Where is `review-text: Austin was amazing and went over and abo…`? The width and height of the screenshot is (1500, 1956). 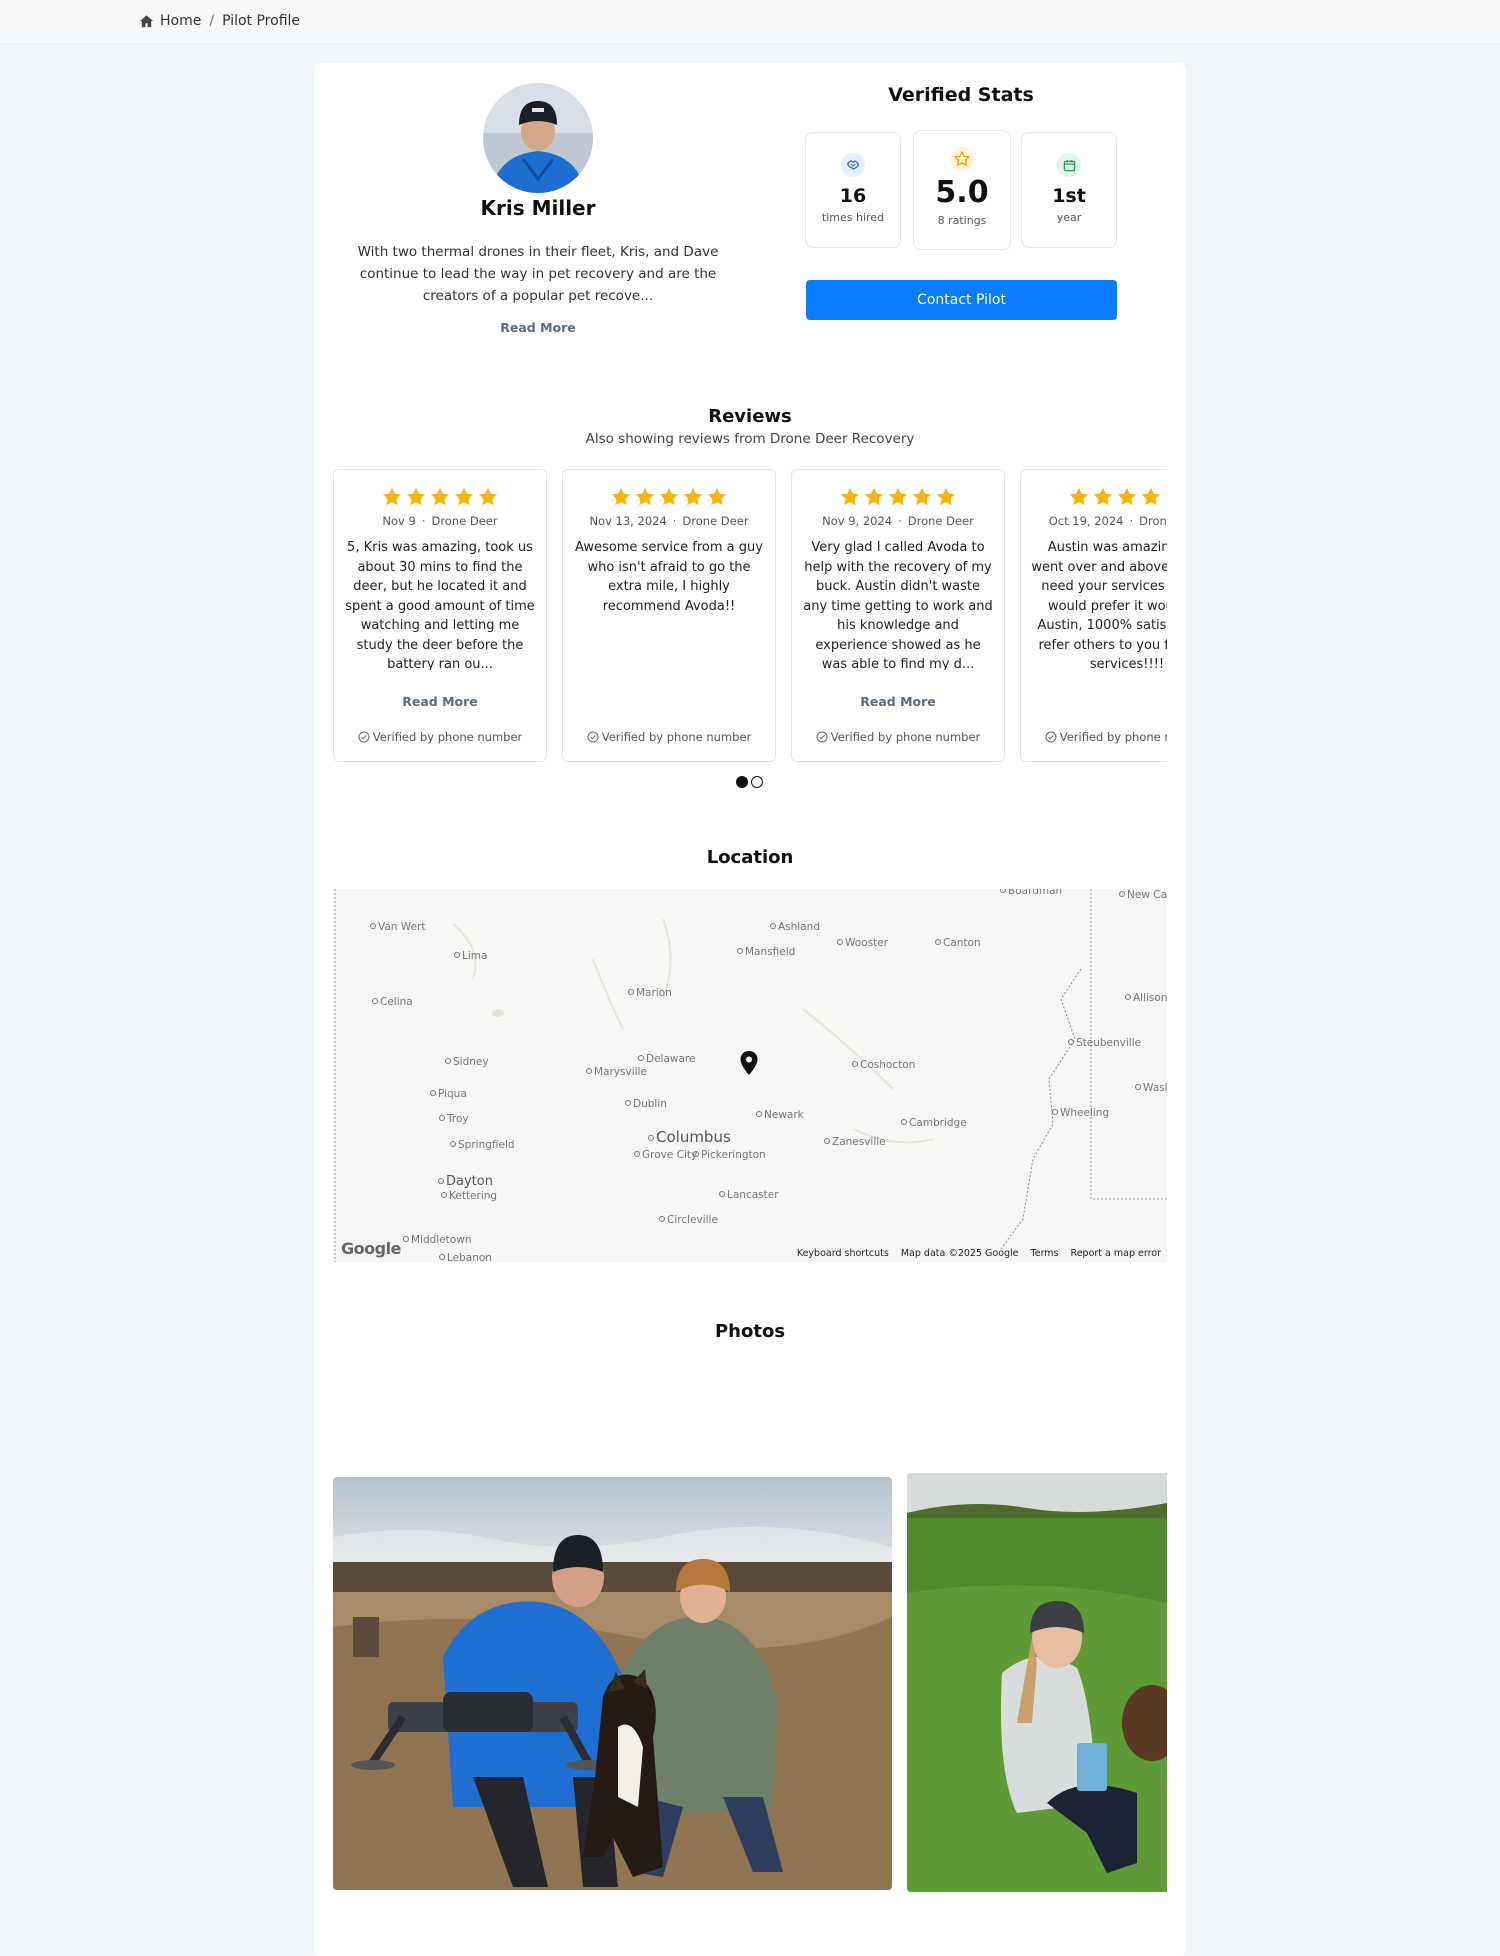 review-text: Austin was amazing and went over and abo… is located at coordinates (1099, 605).